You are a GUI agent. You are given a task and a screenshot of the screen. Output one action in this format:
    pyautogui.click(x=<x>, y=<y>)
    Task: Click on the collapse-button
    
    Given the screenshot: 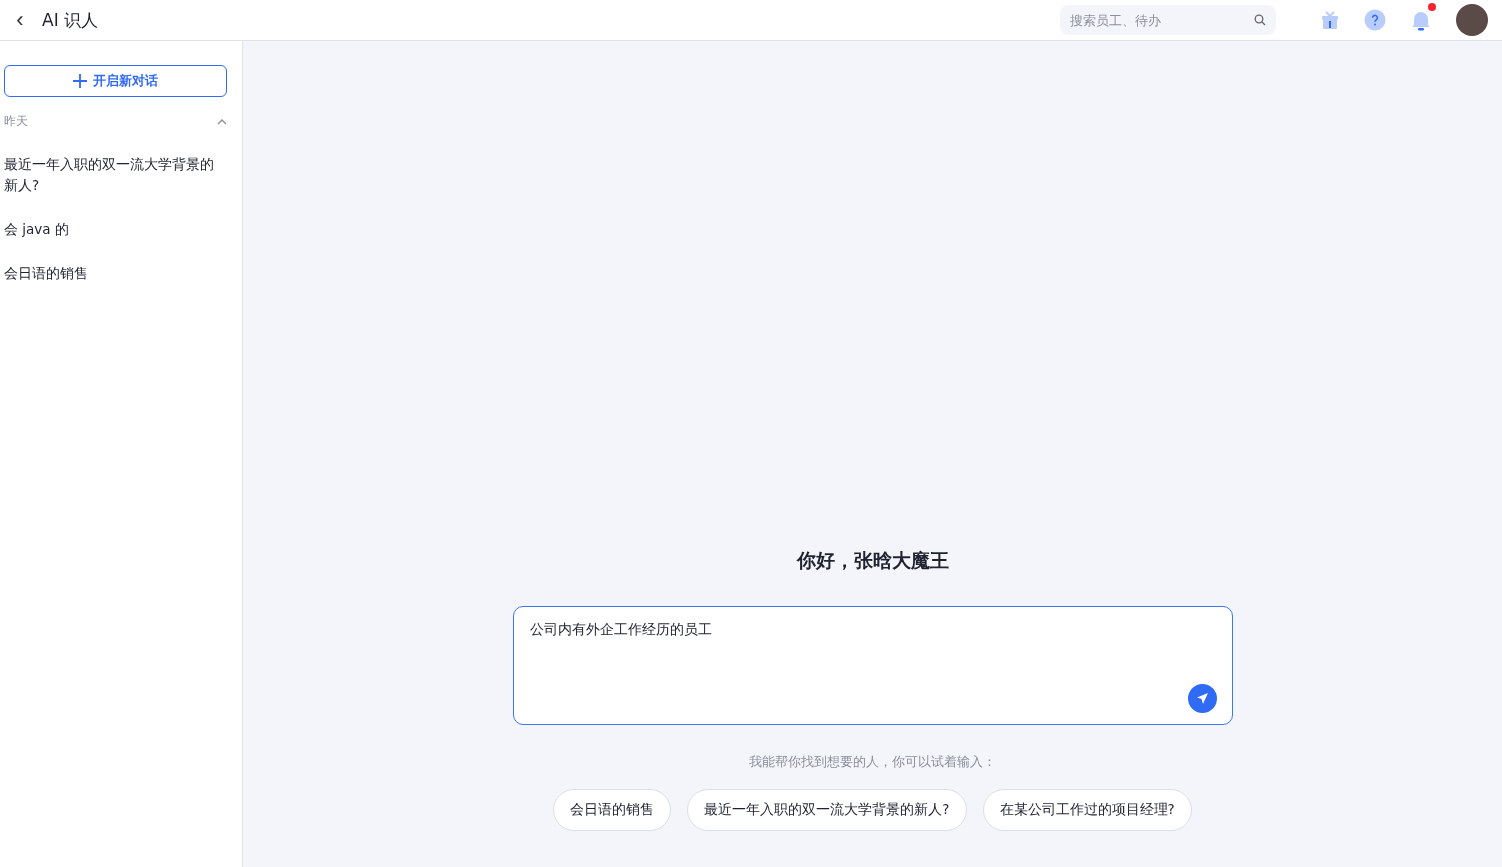 What is the action you would take?
    pyautogui.click(x=222, y=121)
    